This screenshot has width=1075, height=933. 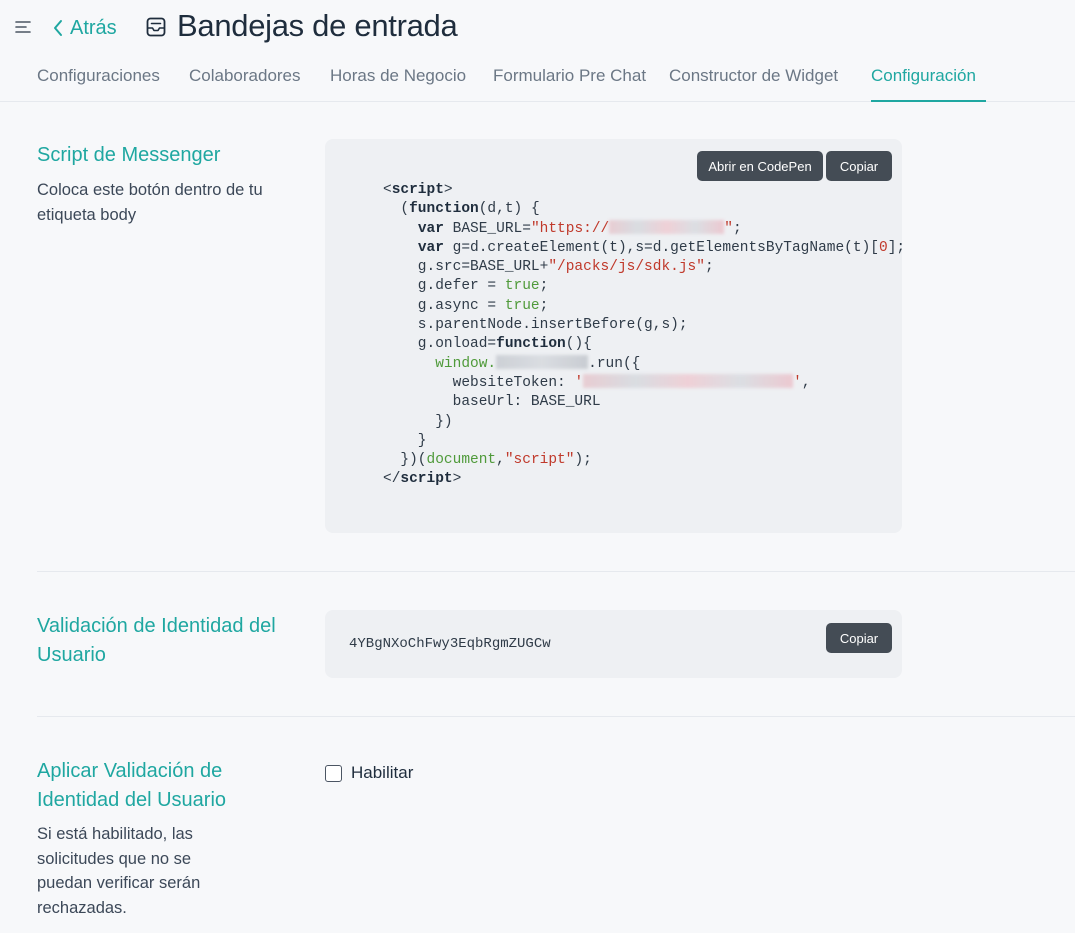 What do you see at coordinates (129, 155) in the screenshot?
I see `messenger-script-title: Script de Messenger` at bounding box center [129, 155].